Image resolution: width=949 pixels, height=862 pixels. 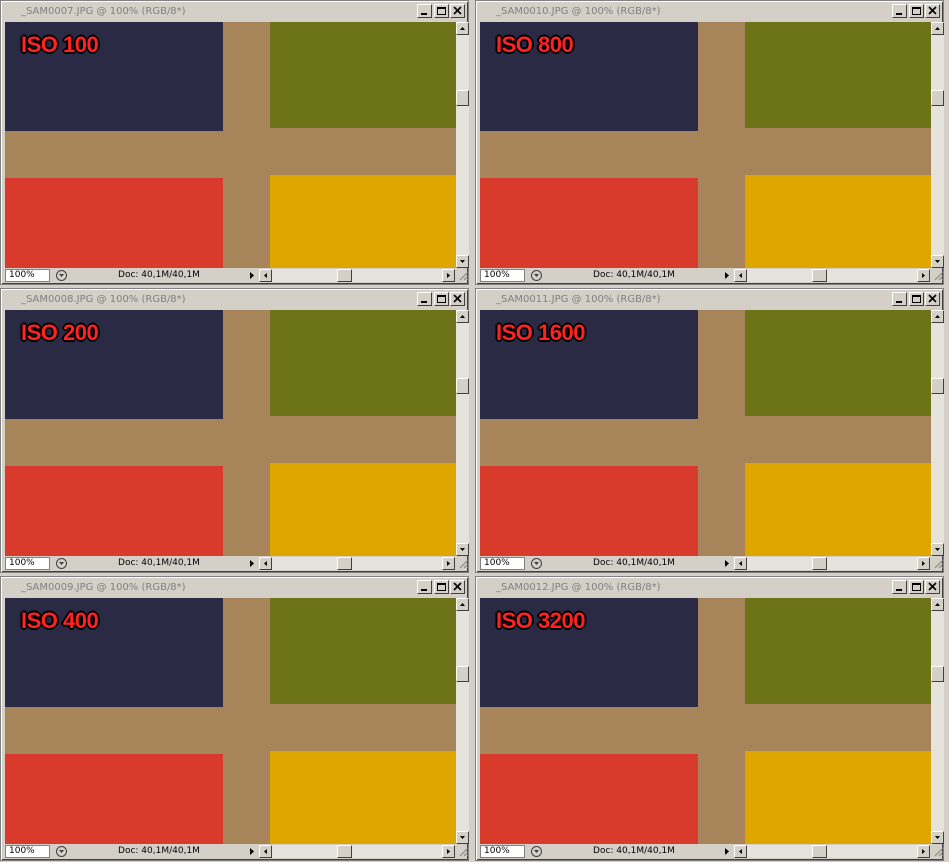 I want to click on image-canvas: ISO 200, so click(x=230, y=433).